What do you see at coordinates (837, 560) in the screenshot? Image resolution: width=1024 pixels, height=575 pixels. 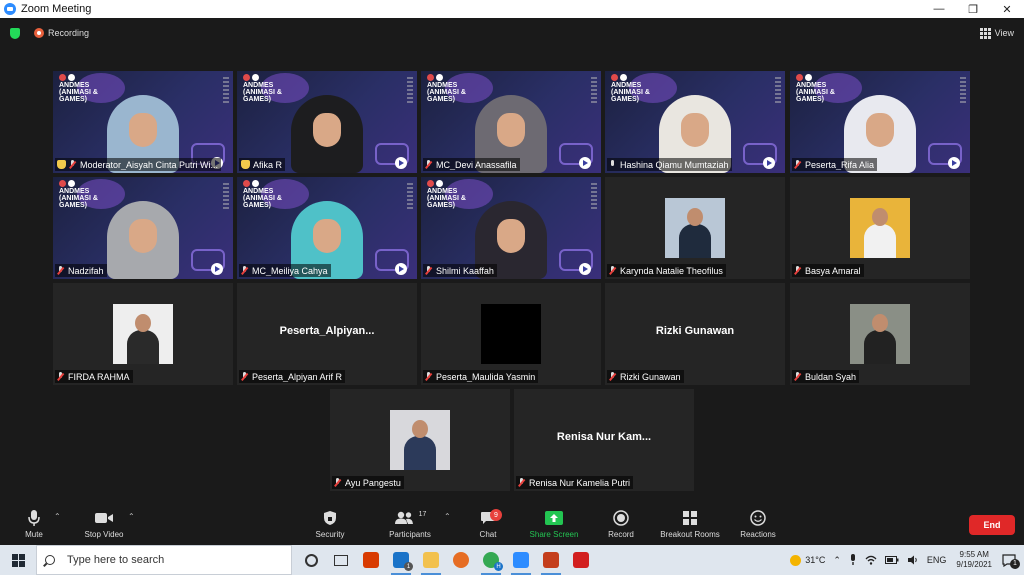 I see `show-hidden-icons-chevron-icon: ⌃` at bounding box center [837, 560].